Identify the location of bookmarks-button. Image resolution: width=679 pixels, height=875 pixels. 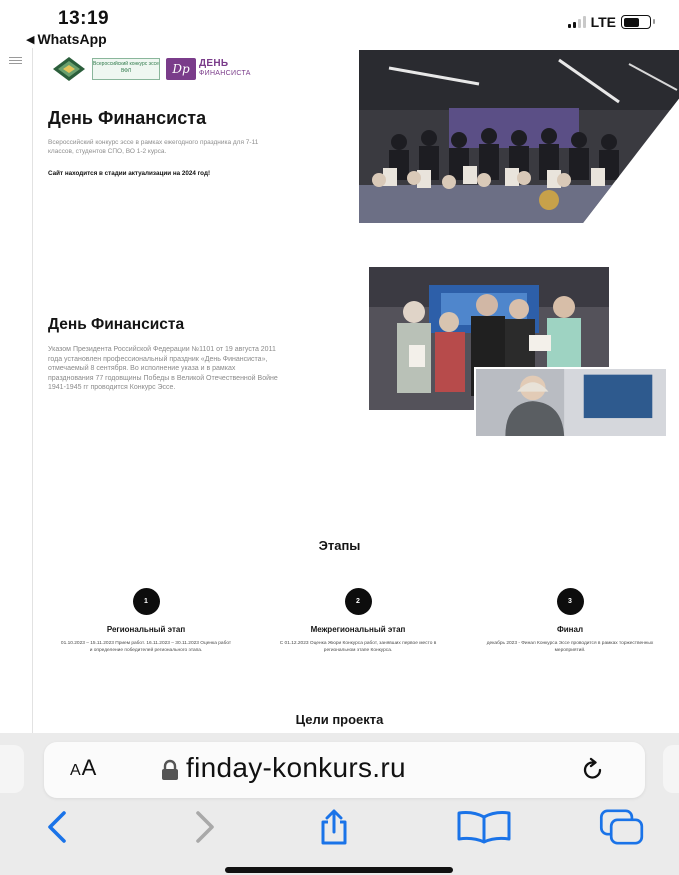
(484, 827).